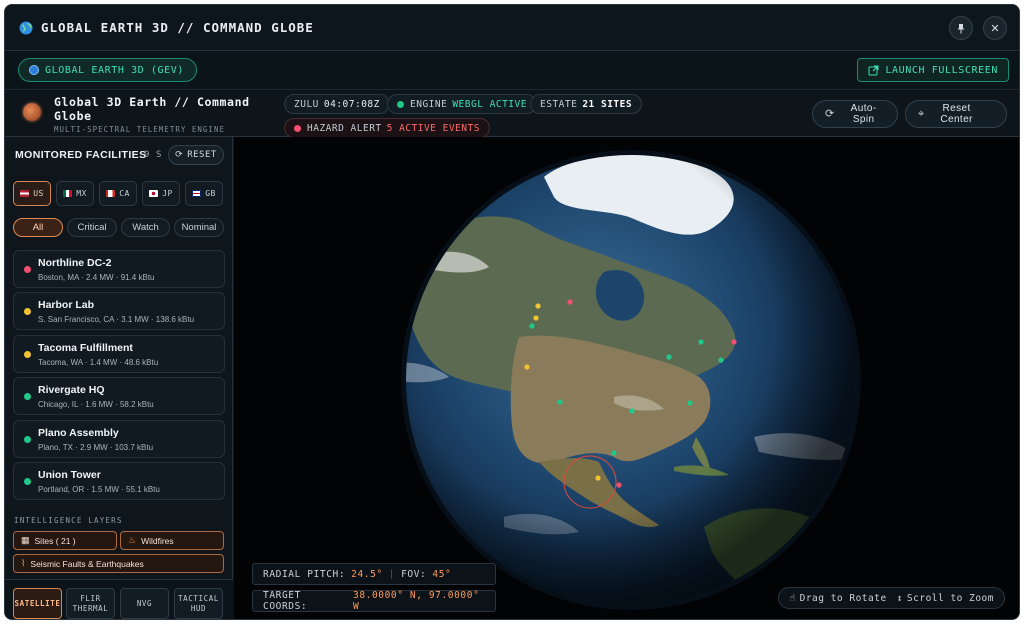 The height and width of the screenshot is (624, 1024). Describe the element at coordinates (38, 227) in the screenshot. I see `filter-all: All` at that location.